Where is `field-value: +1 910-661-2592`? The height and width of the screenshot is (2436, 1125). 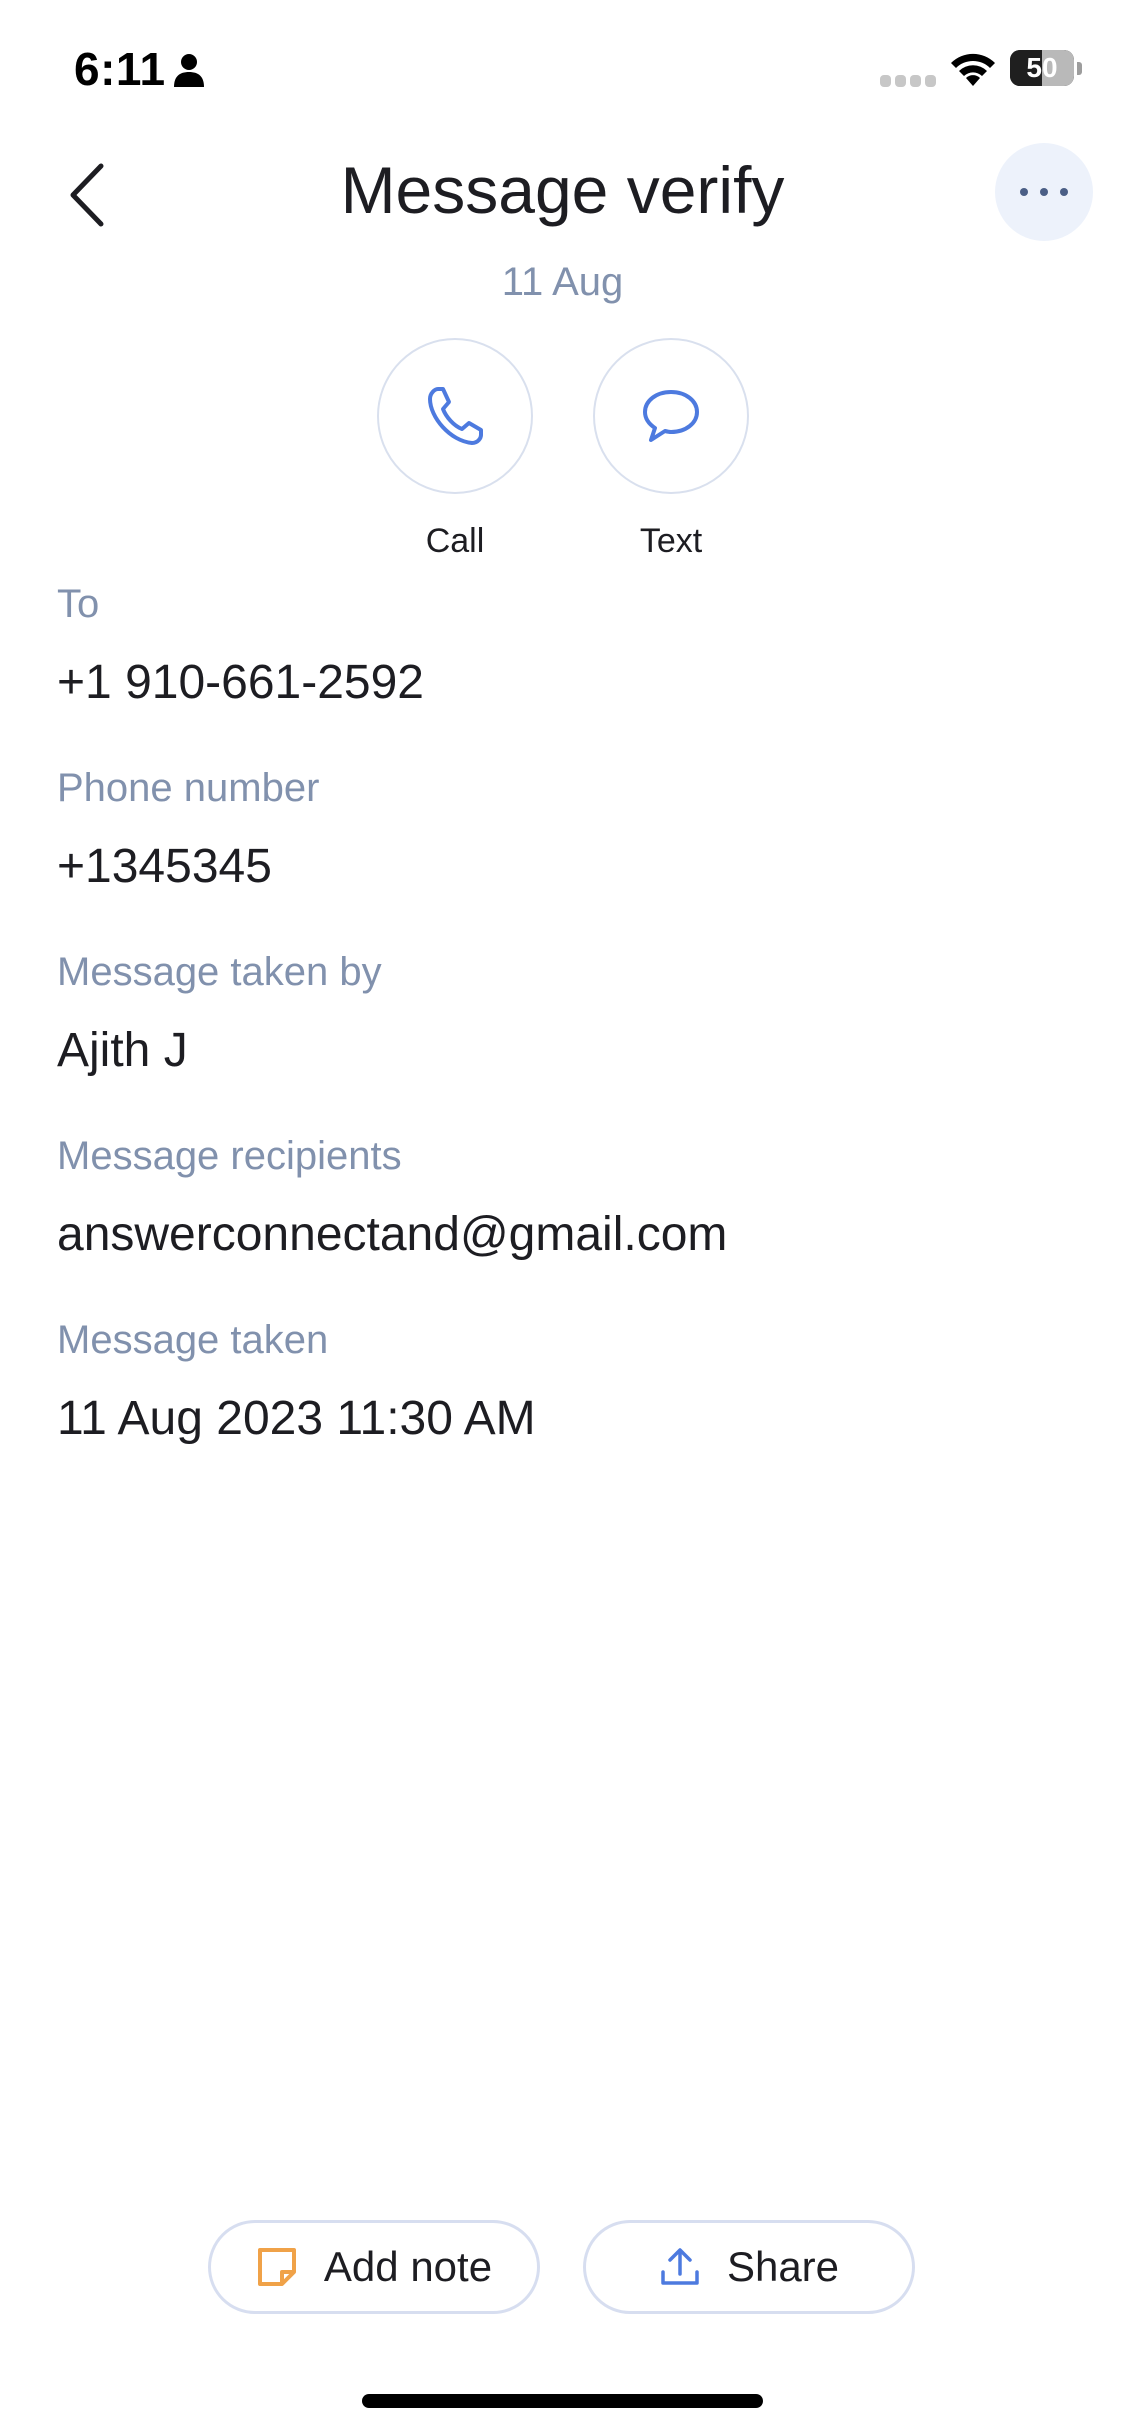 field-value: +1 910-661-2592 is located at coordinates (240, 682).